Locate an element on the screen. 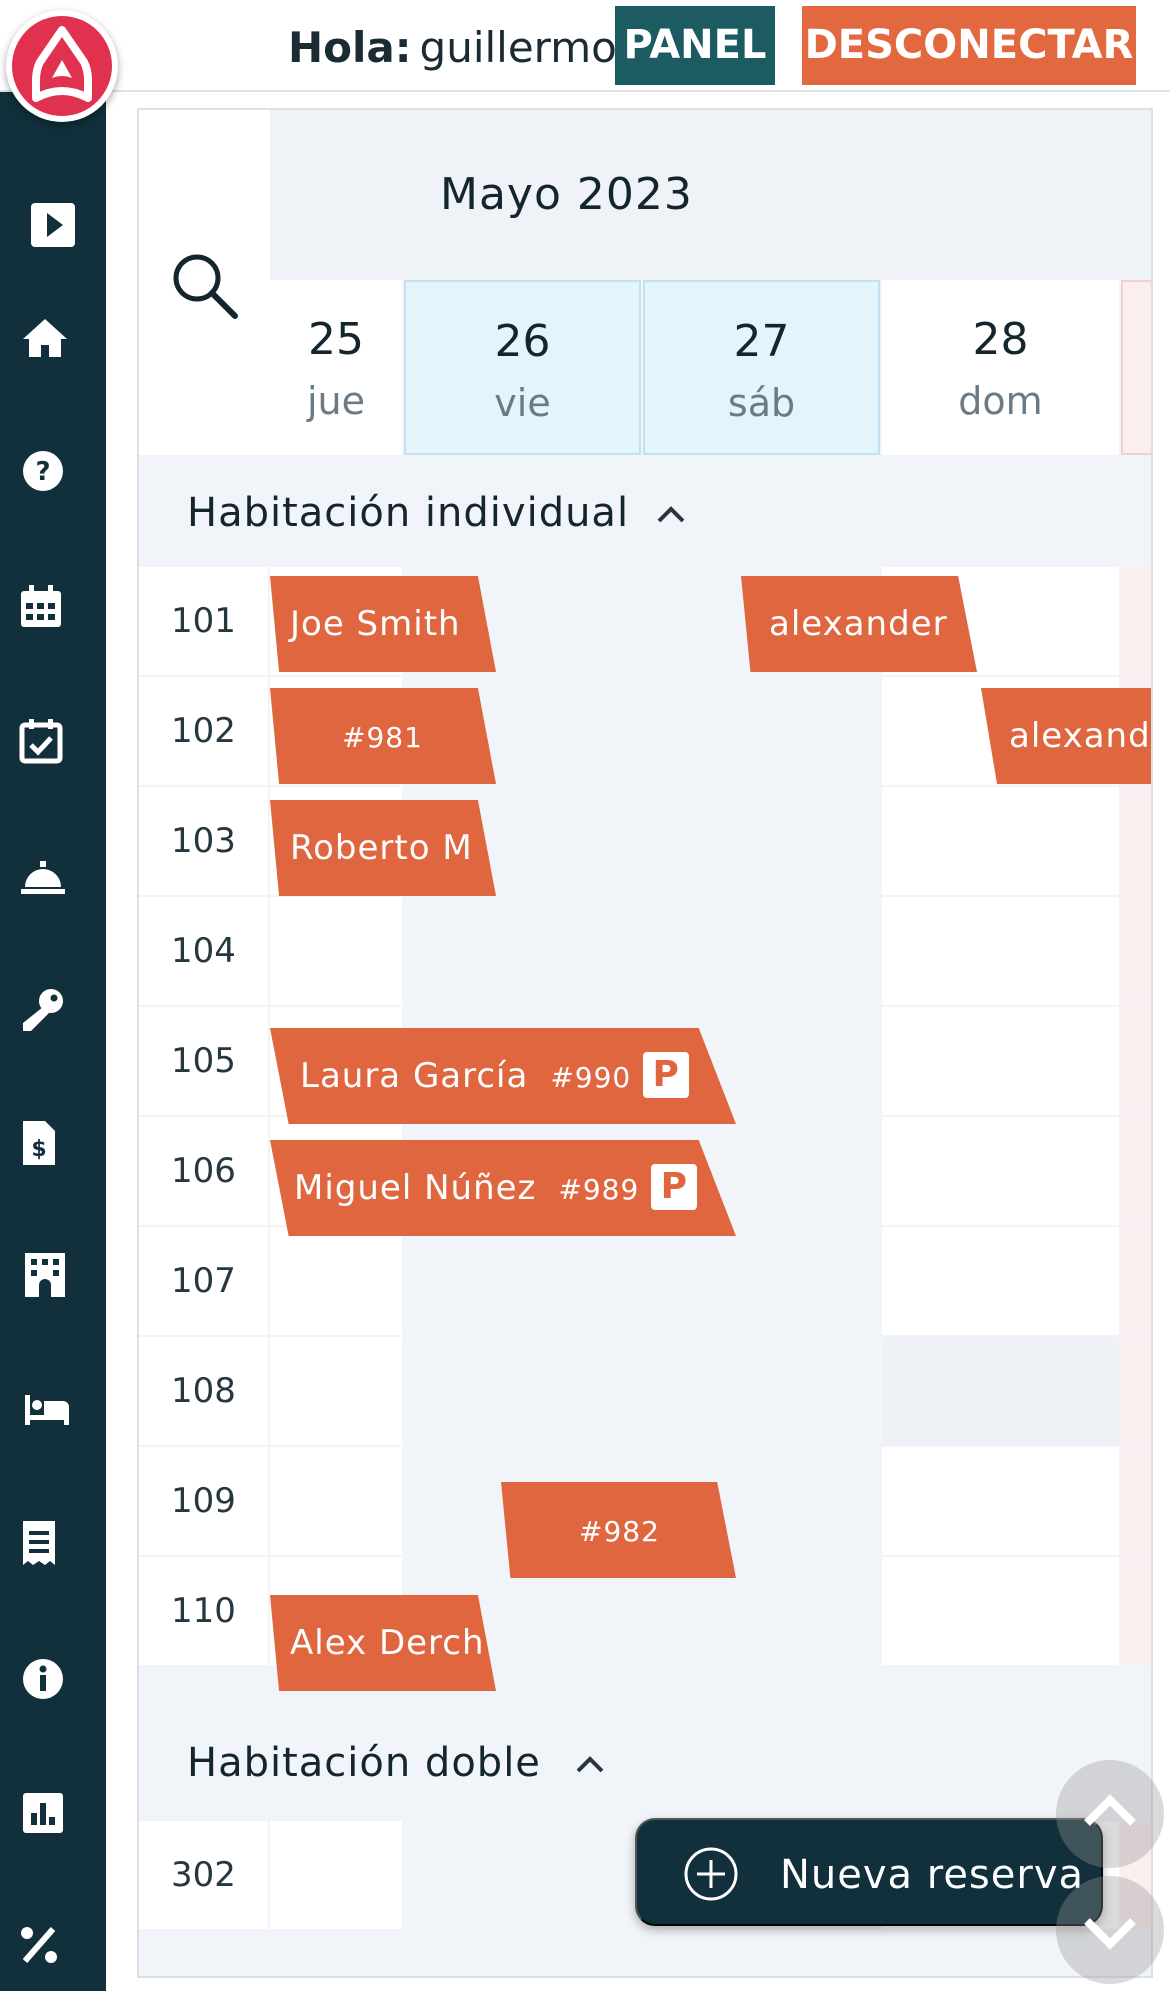  concierge-bell-icon is located at coordinates (43, 875).